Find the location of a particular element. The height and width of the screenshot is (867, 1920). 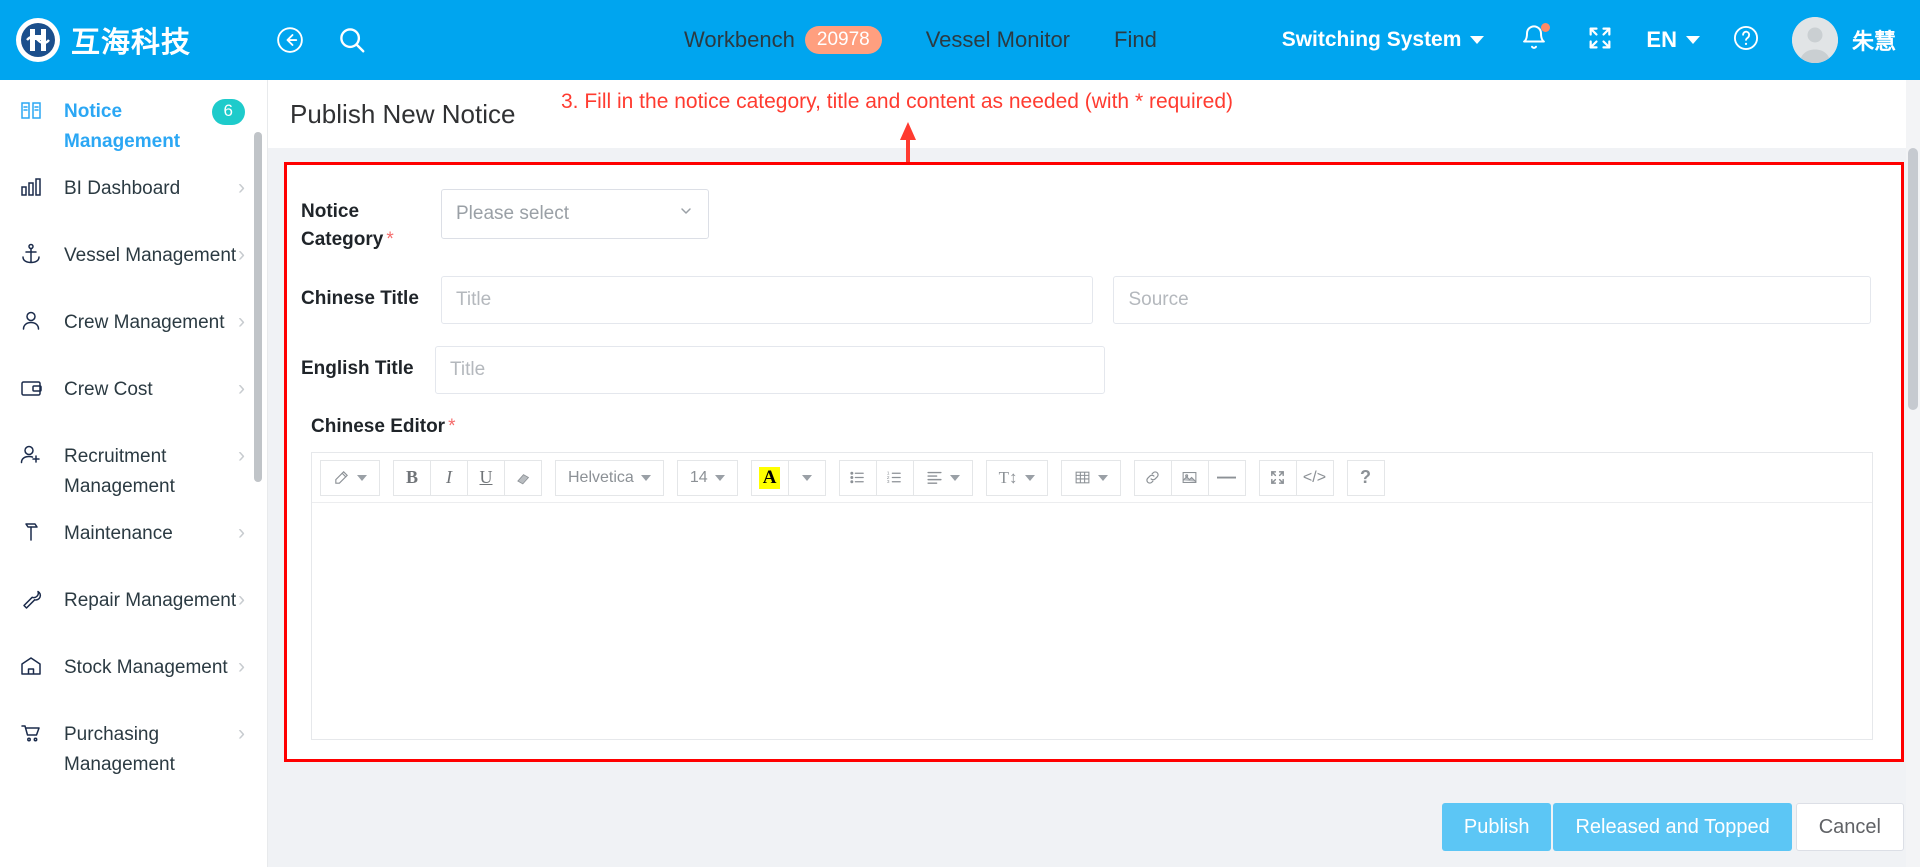

text-highlight-dropdown is located at coordinates (806, 477).